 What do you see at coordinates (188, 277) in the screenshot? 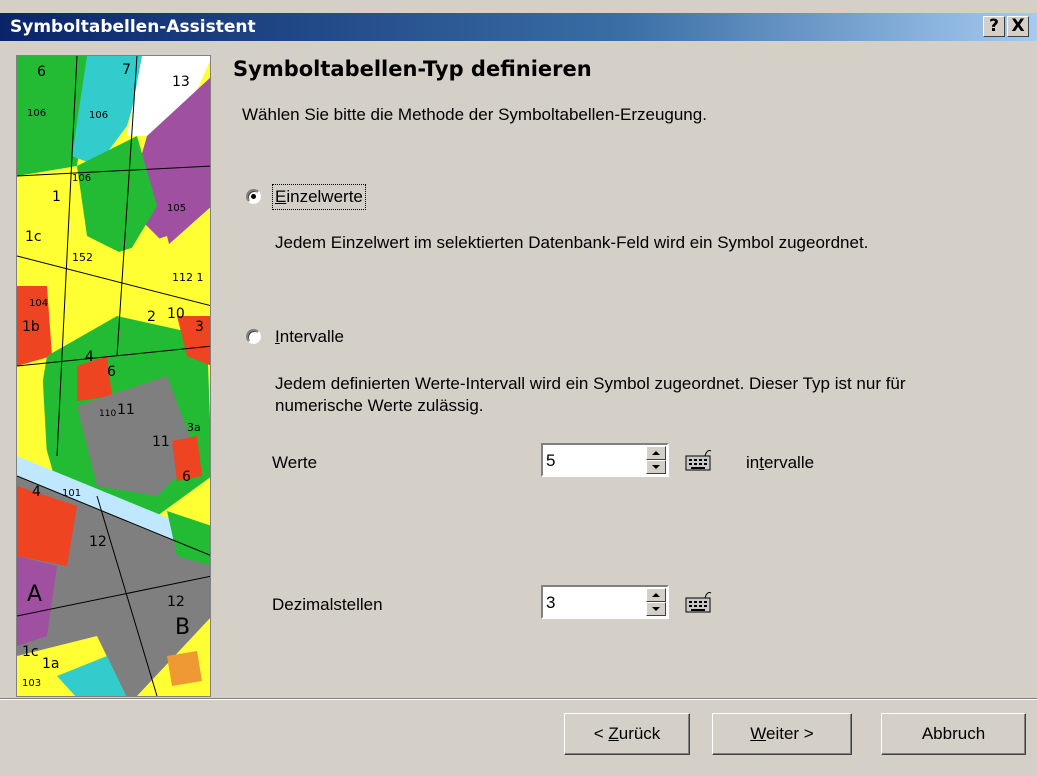
I see `svg-text: 112 1` at bounding box center [188, 277].